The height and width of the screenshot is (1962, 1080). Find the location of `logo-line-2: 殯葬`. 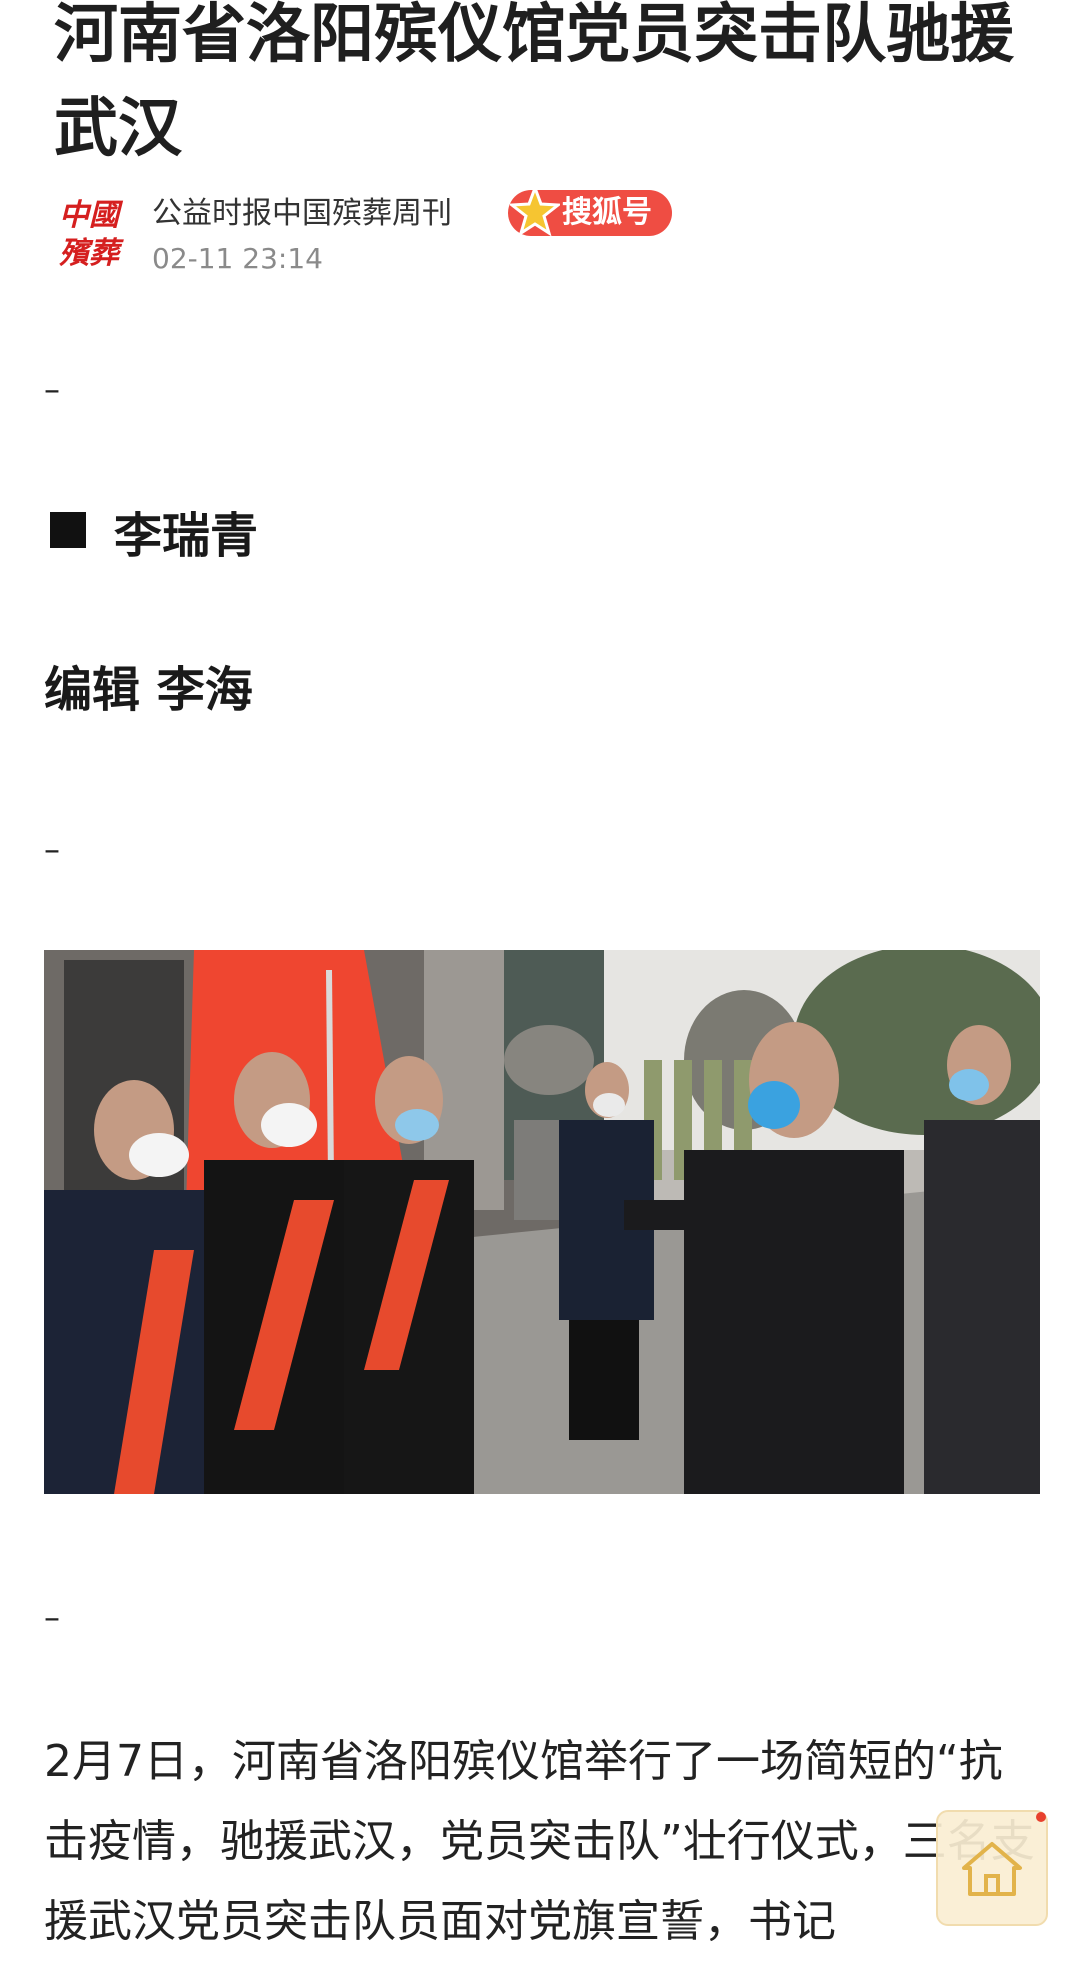

logo-line-2: 殯葬 is located at coordinates (89, 253).